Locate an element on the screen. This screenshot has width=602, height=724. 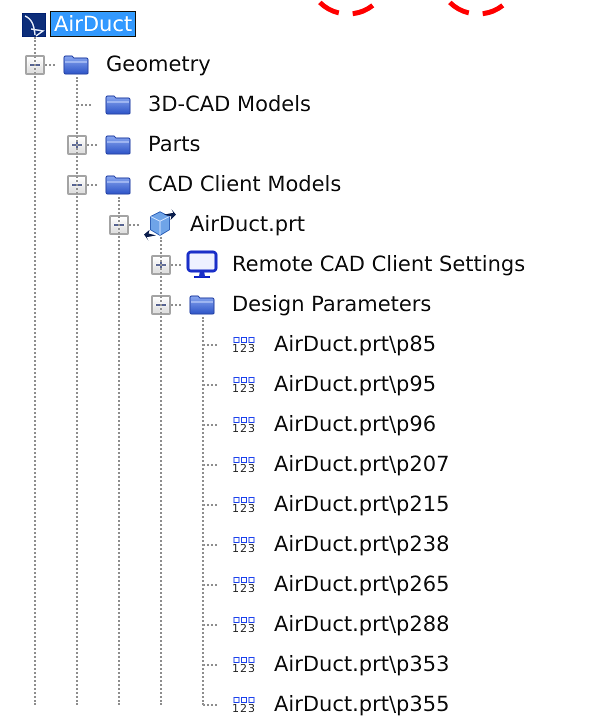
tree-item-label: Remote CAD Client Settings is located at coordinates (379, 264).